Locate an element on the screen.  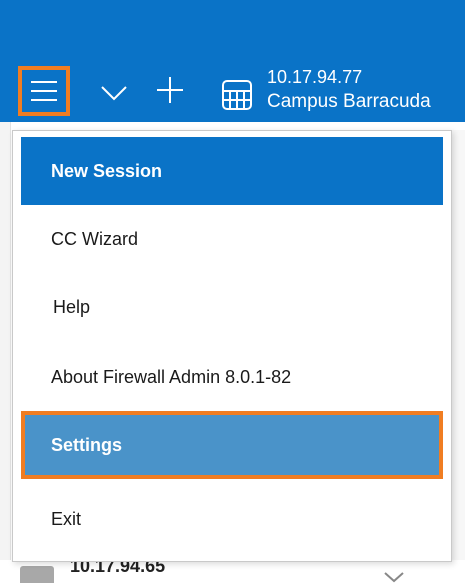
menu-item-label: Help is located at coordinates (72, 306).